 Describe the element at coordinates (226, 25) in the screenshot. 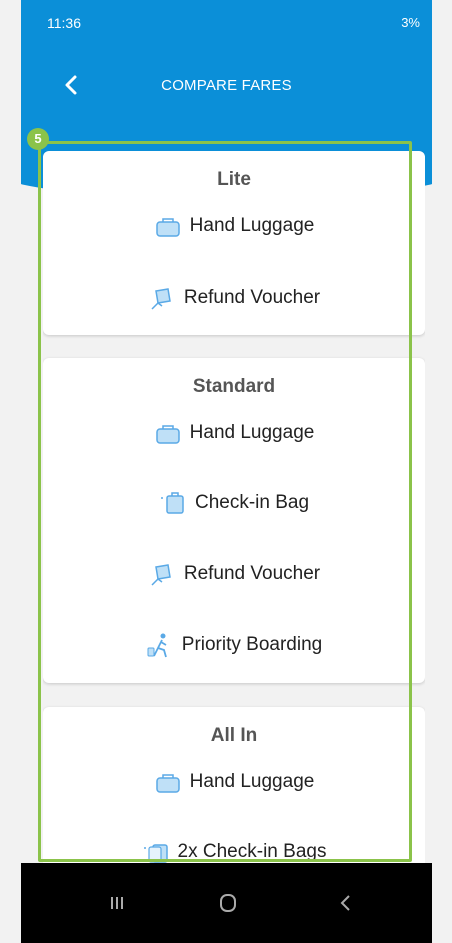

I see `status-bar: 11:36 3%` at that location.